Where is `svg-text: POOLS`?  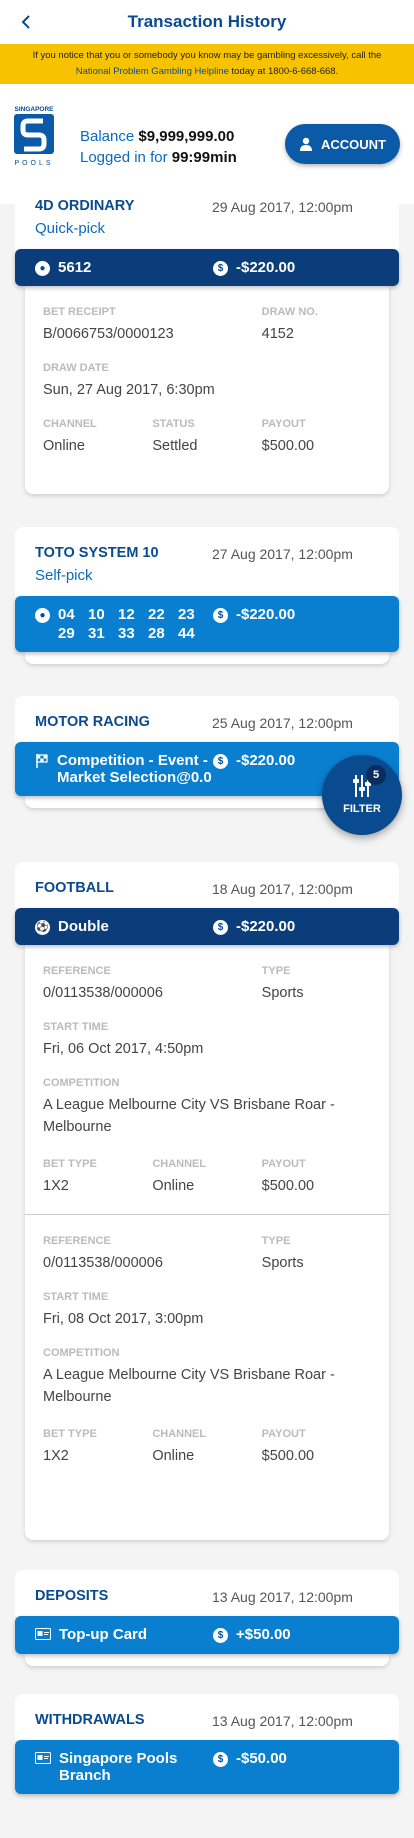 svg-text: POOLS is located at coordinates (33, 163).